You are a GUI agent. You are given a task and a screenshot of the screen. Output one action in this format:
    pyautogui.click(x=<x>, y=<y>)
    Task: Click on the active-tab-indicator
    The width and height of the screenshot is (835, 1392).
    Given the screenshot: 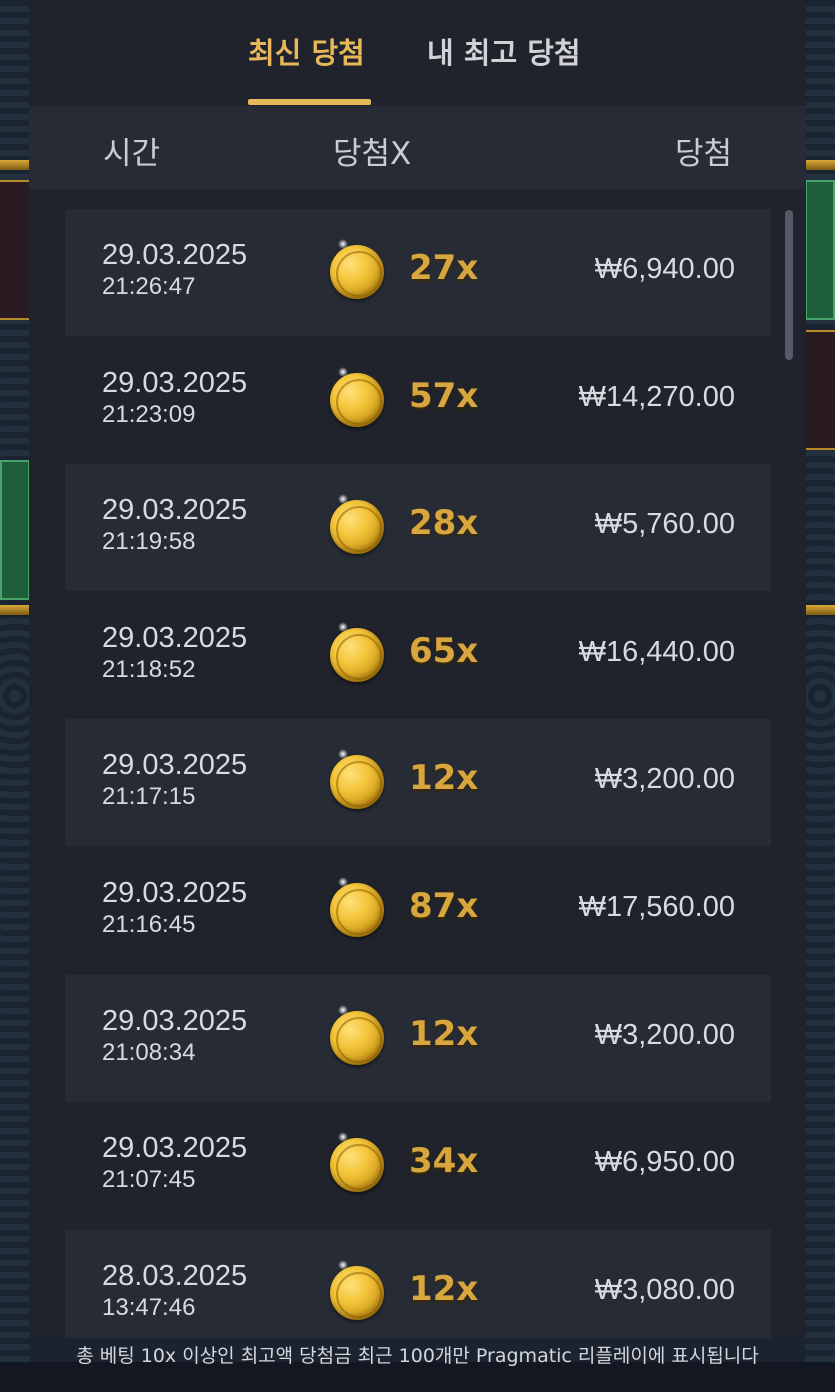 What is the action you would take?
    pyautogui.click(x=309, y=102)
    